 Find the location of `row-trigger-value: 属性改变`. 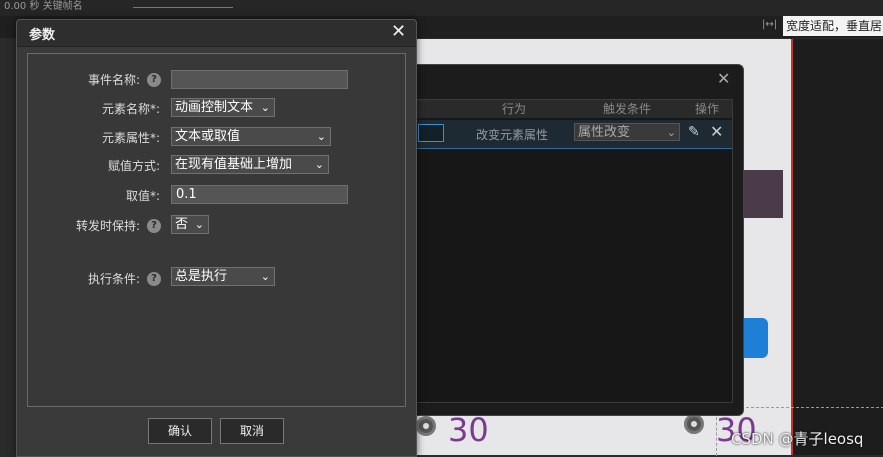

row-trigger-value: 属性改变 is located at coordinates (604, 132).